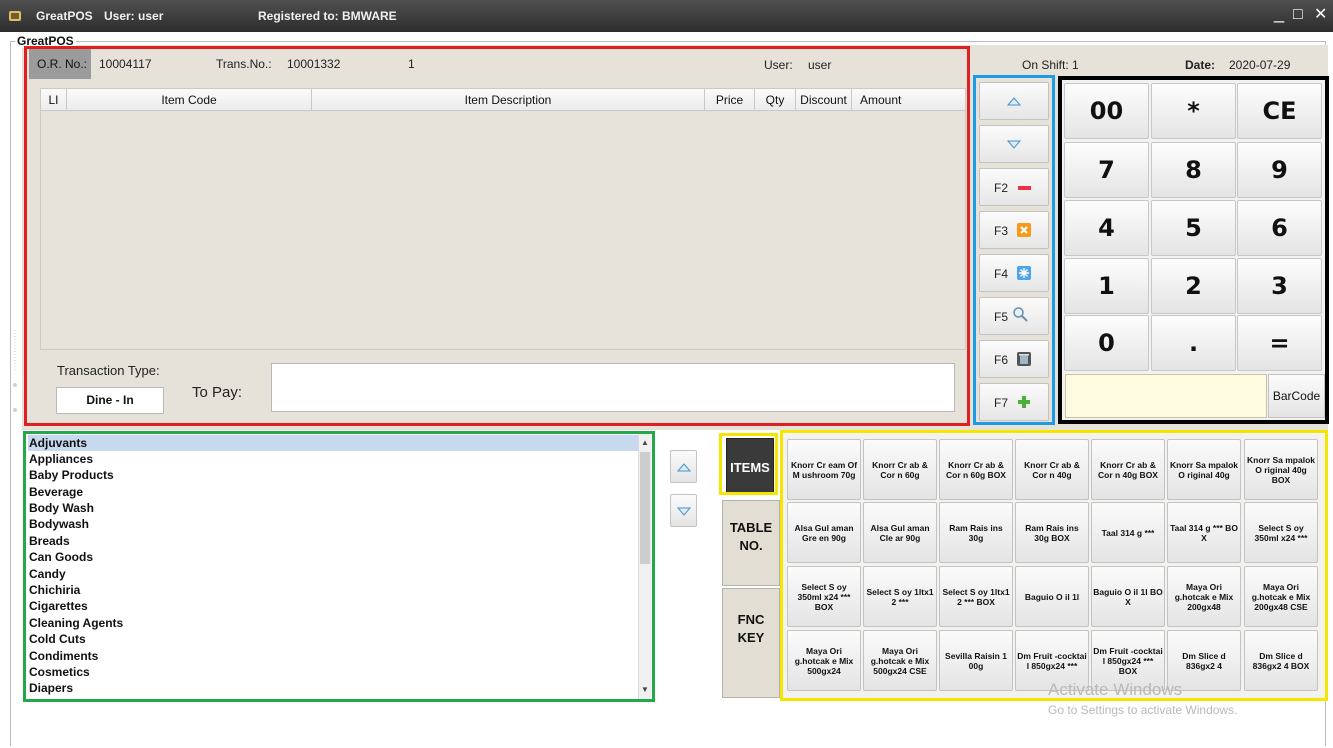 This screenshot has width=1333, height=748. What do you see at coordinates (900, 532) in the screenshot?
I see `product-button: Alsa Gul aman Cle ar 90g` at bounding box center [900, 532].